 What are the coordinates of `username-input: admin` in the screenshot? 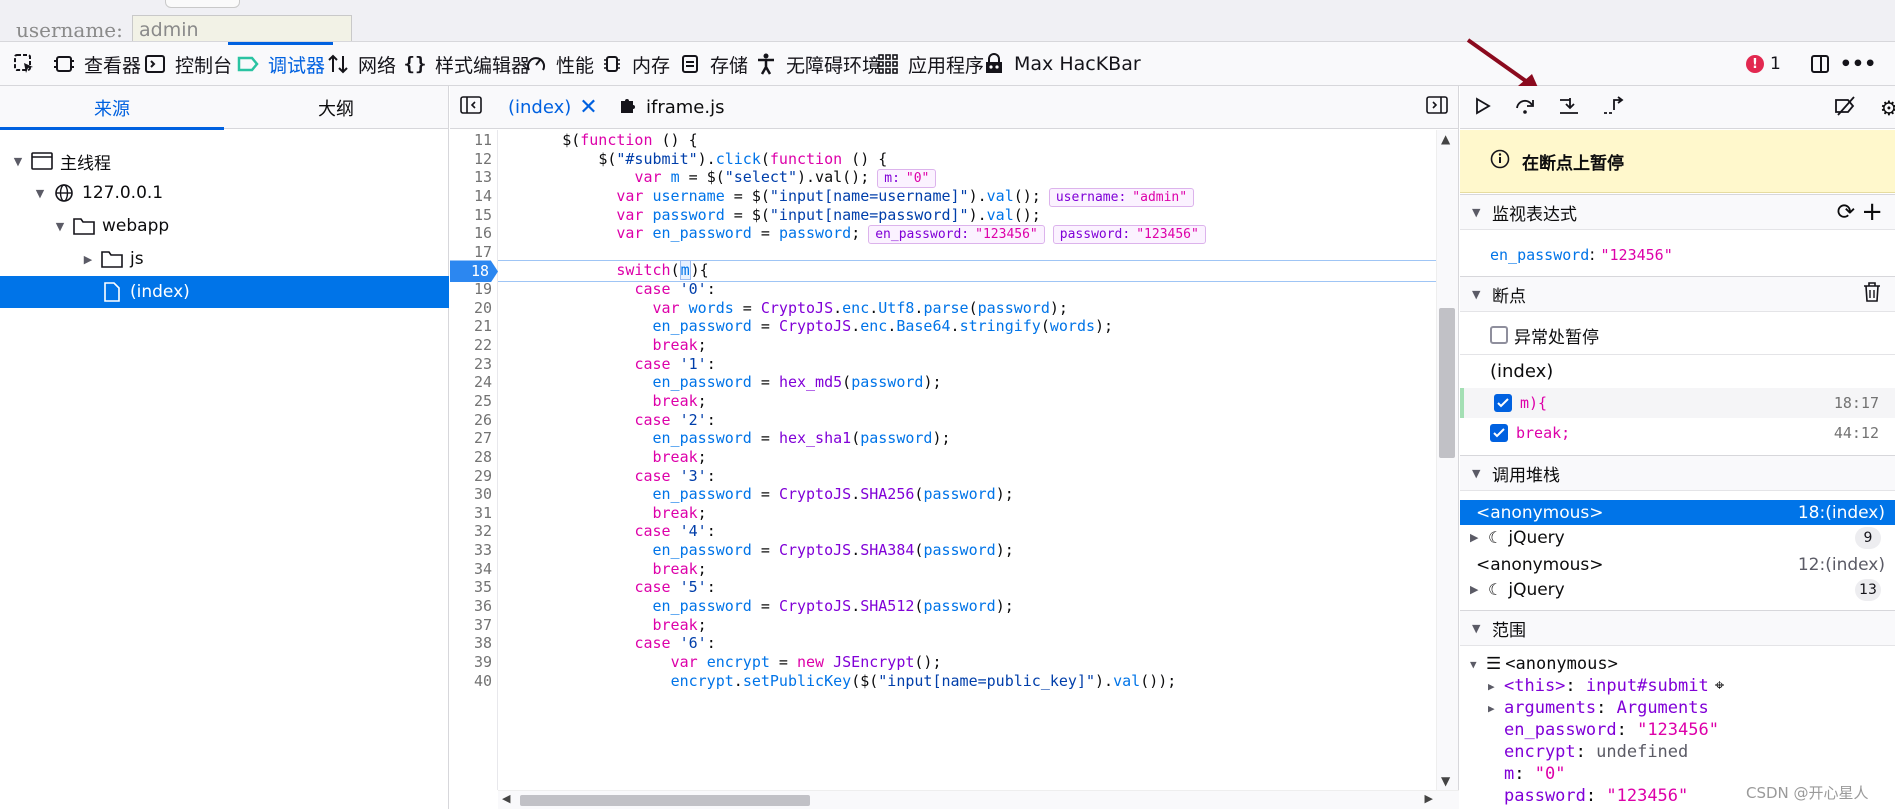 It's located at (242, 28).